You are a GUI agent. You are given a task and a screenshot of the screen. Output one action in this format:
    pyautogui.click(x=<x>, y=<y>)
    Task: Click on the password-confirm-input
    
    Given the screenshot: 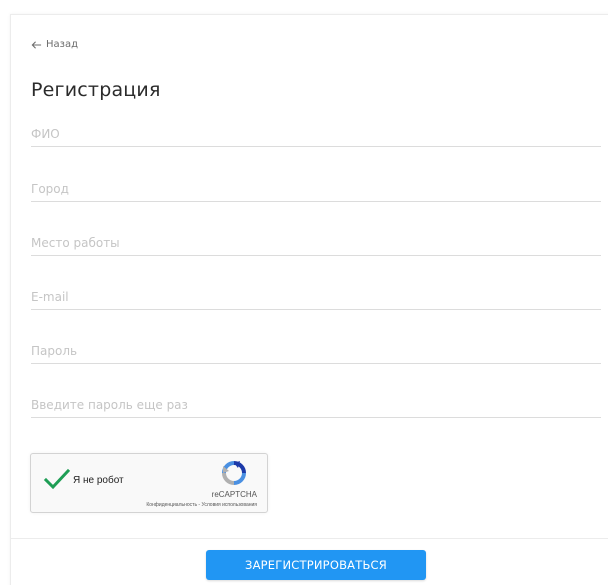 What is the action you would take?
    pyautogui.click(x=316, y=407)
    